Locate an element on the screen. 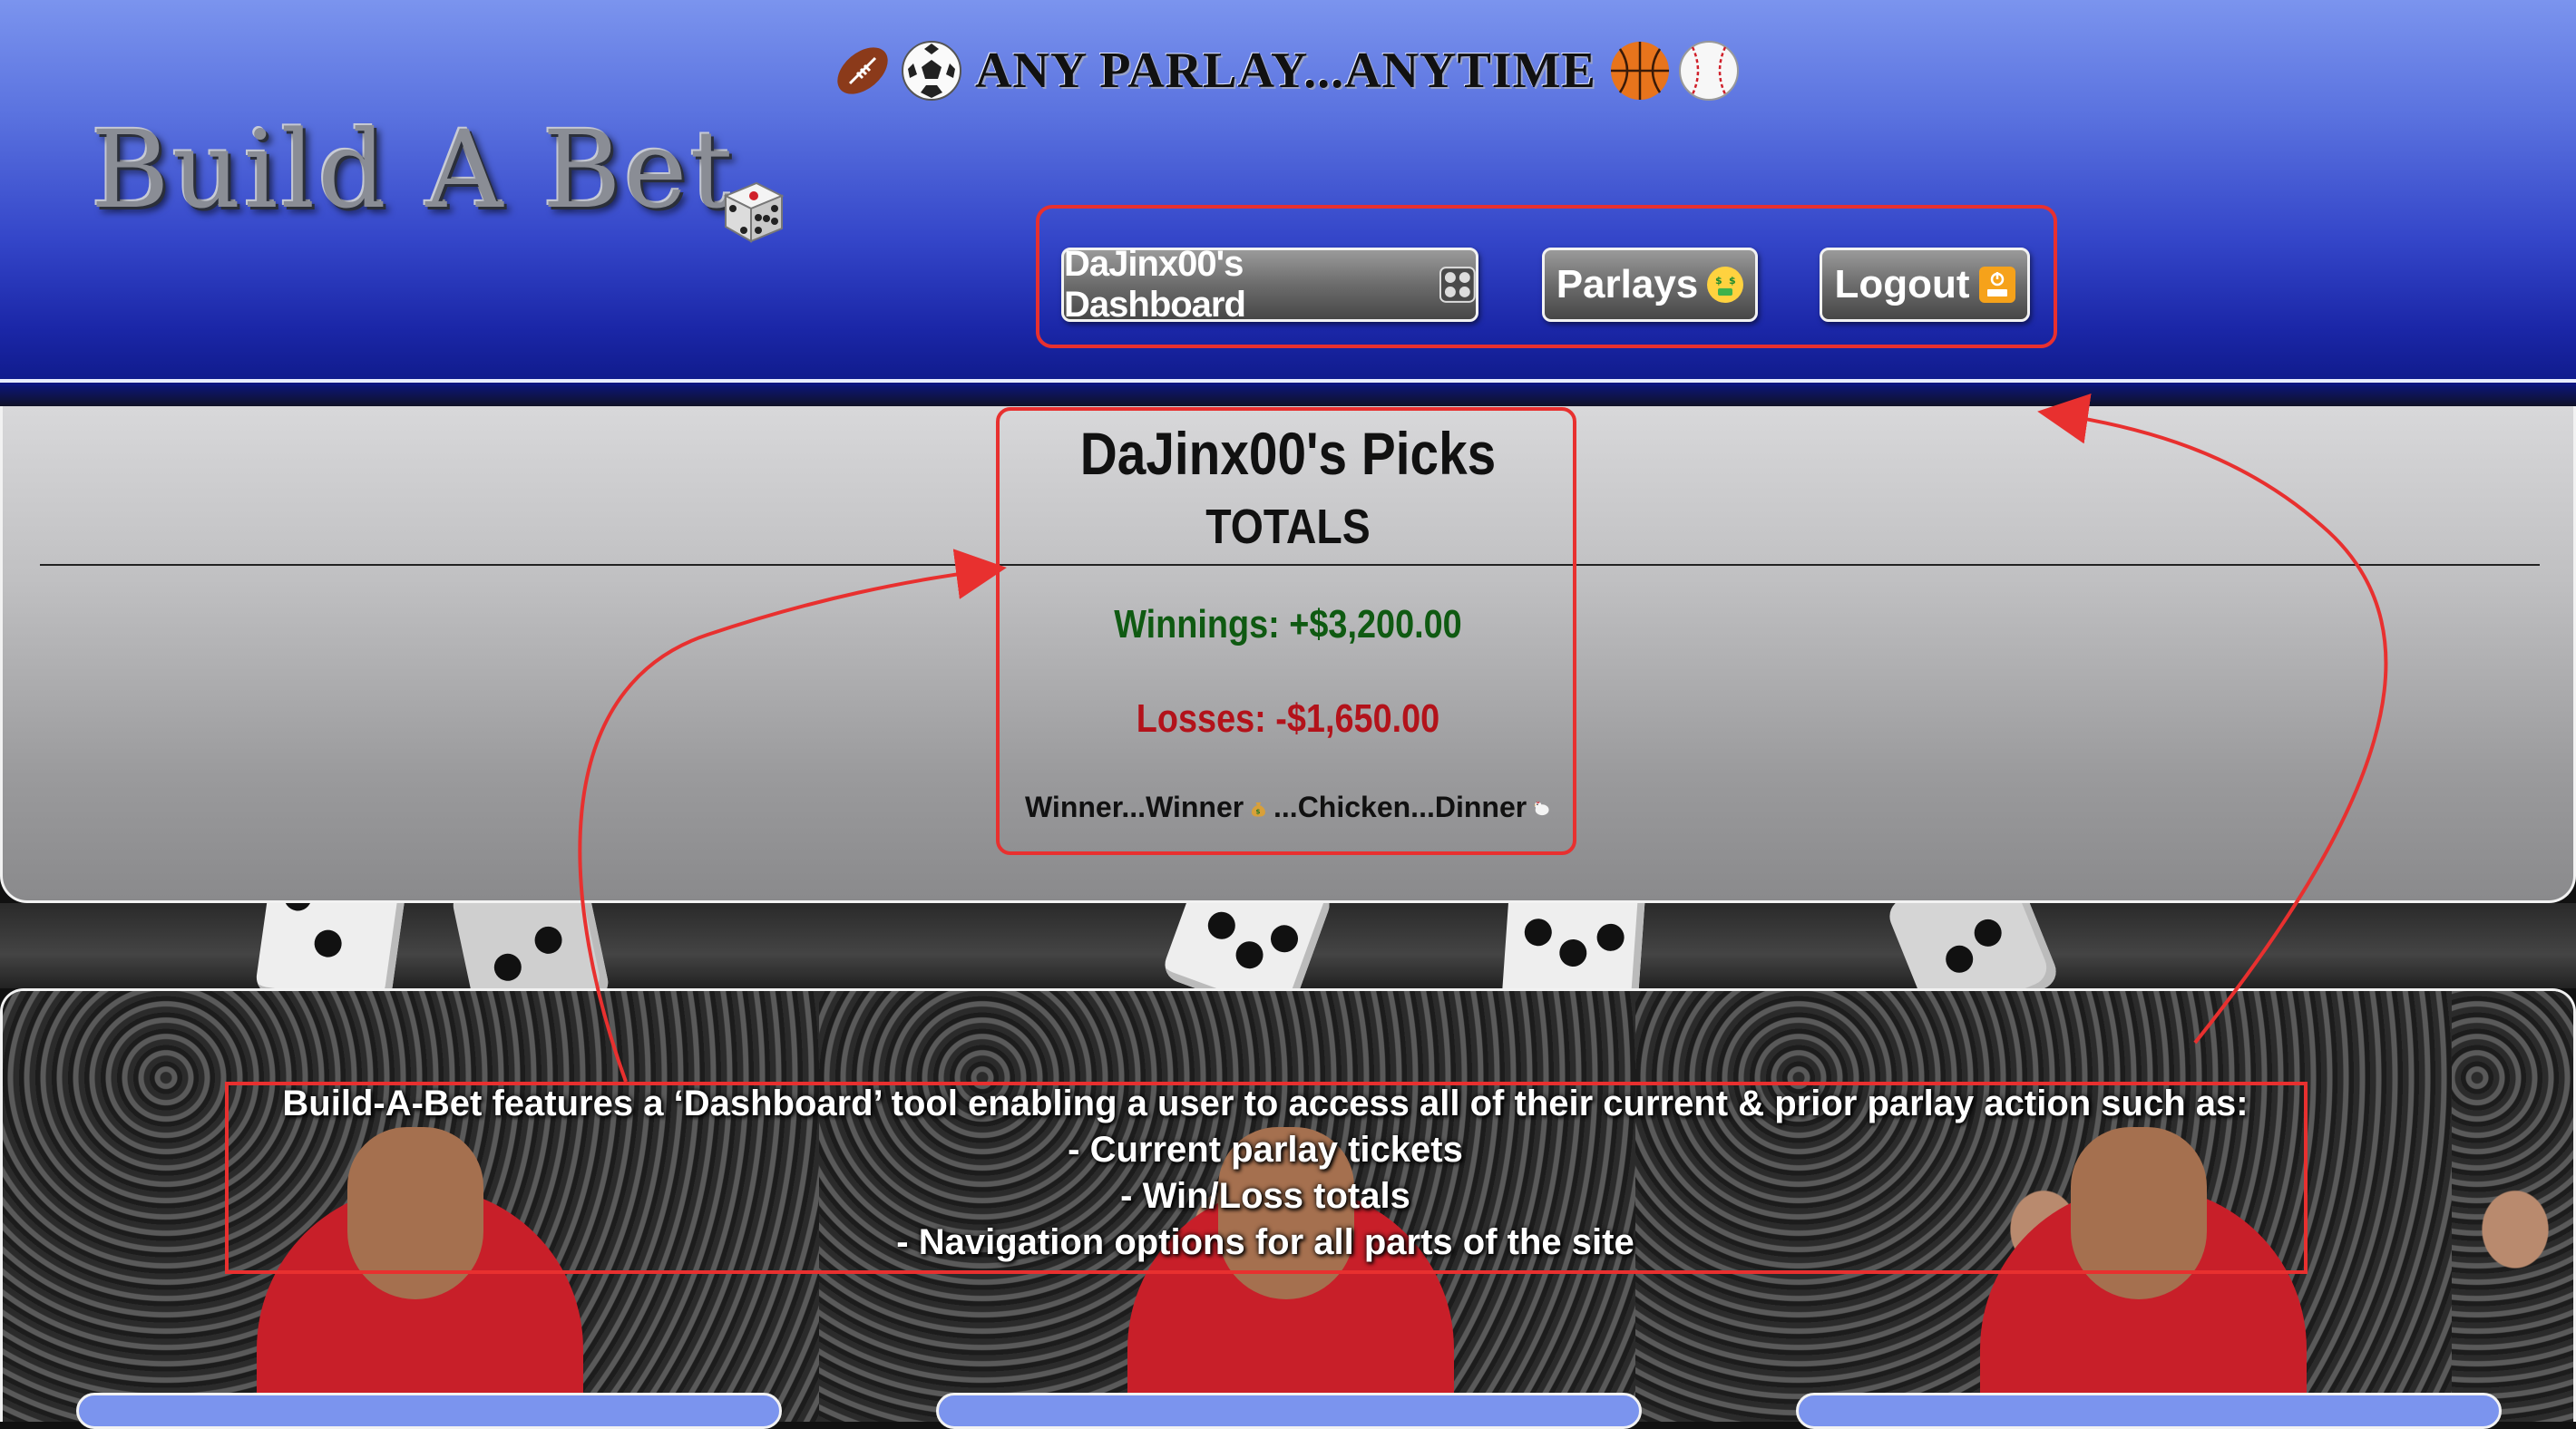 The image size is (2576, 1429). dice-background-strip is located at coordinates (1288, 946).